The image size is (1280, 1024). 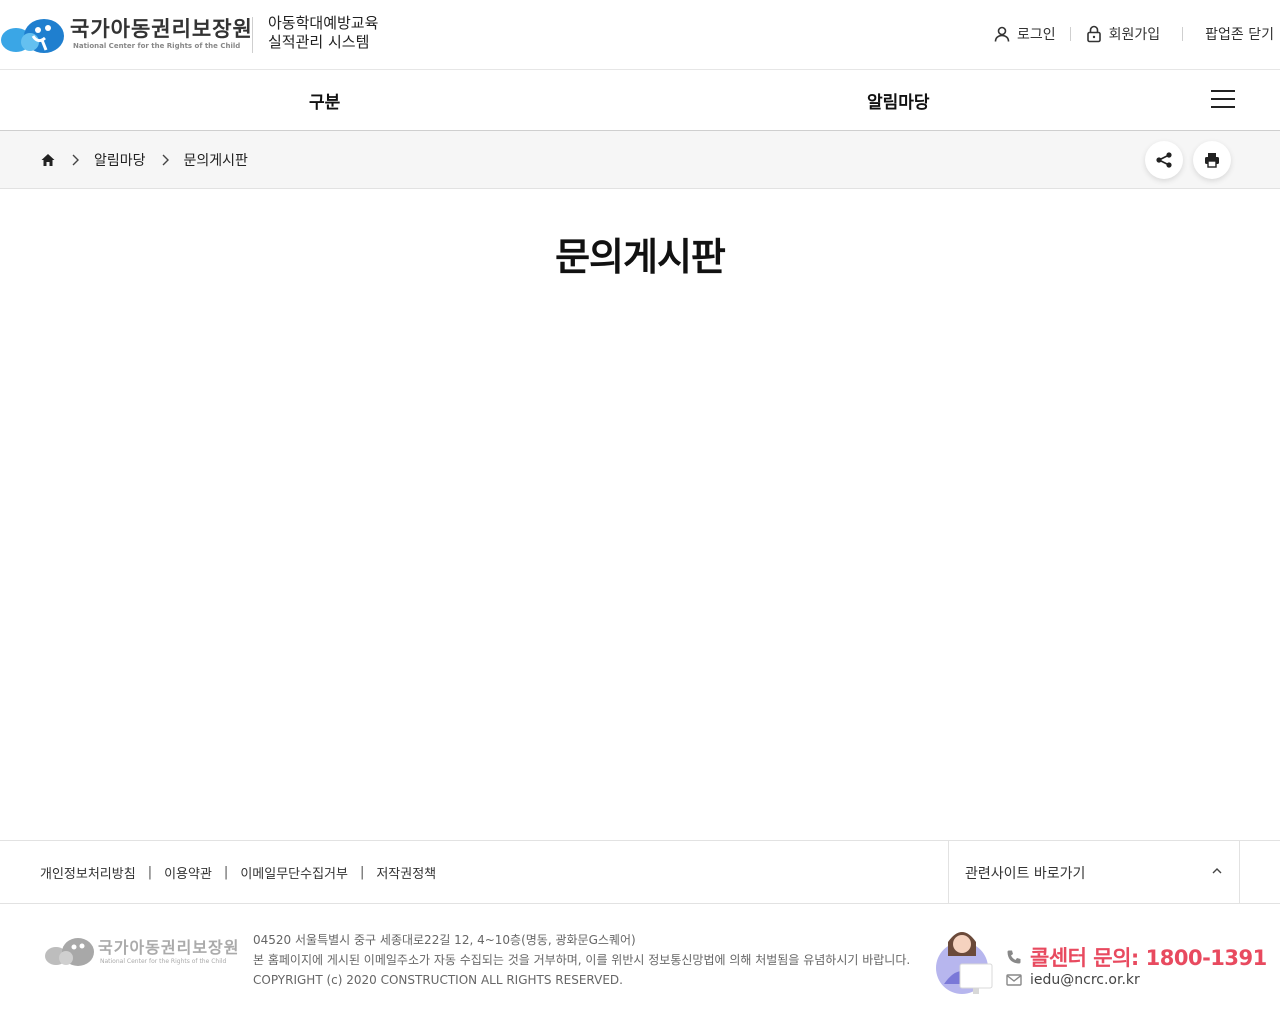 I want to click on mail-icon, so click(x=1014, y=980).